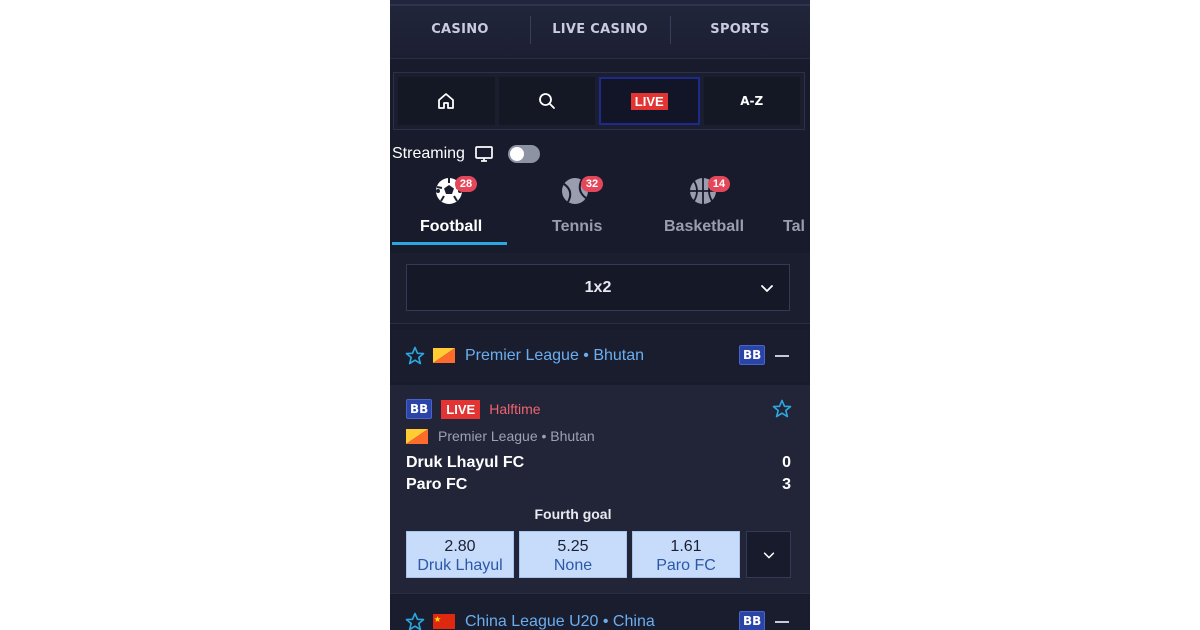 This screenshot has height=630, width=1200. Describe the element at coordinates (573, 514) in the screenshot. I see `market-title: Fourth goal` at that location.